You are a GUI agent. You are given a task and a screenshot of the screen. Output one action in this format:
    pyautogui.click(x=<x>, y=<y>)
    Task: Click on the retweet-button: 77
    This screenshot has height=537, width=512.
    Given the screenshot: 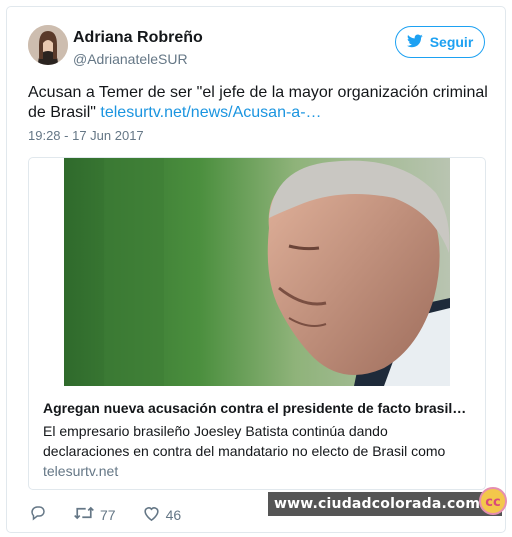 What is the action you would take?
    pyautogui.click(x=94, y=514)
    